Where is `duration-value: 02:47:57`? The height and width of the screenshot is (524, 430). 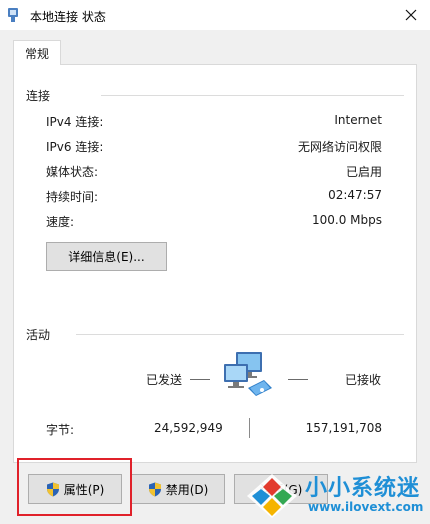 duration-value: 02:47:57 is located at coordinates (355, 195).